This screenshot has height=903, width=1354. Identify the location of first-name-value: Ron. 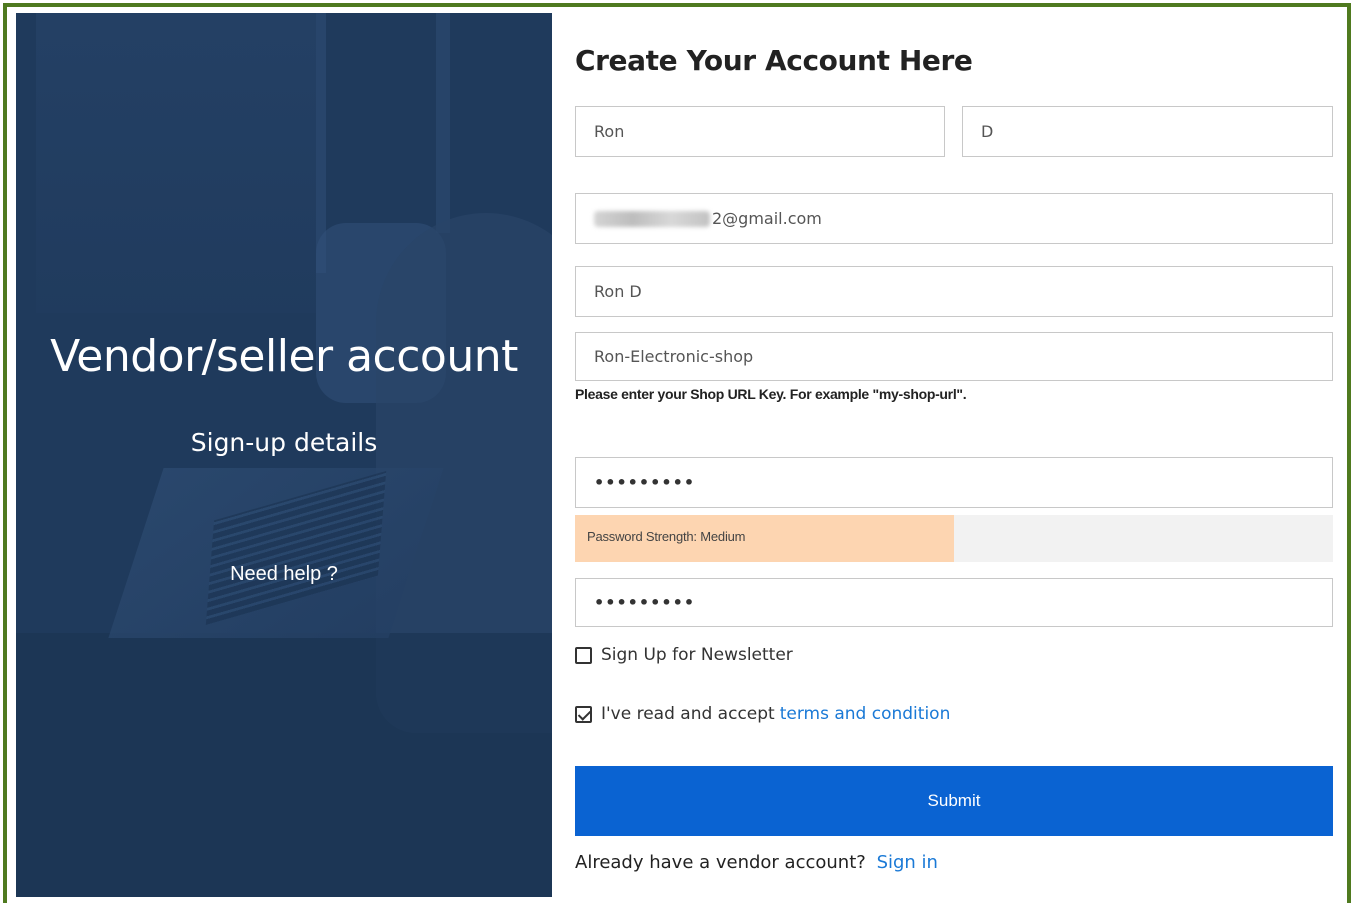
(609, 131).